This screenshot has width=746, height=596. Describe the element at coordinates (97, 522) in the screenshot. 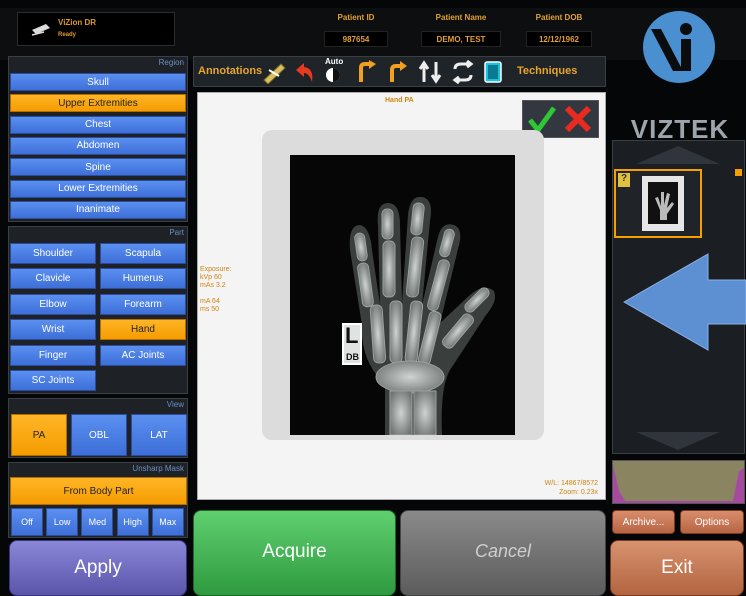

I see `unsharp-med-button: Med` at that location.